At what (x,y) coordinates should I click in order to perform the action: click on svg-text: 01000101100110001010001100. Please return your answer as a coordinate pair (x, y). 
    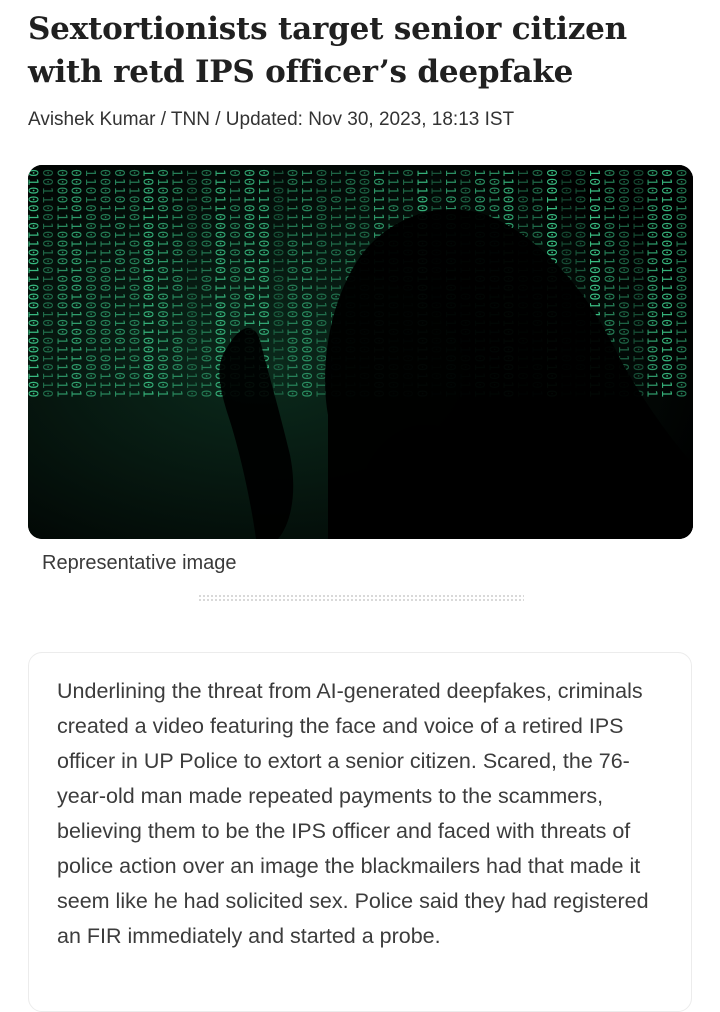
    Looking at the image, I should click on (34, 284).